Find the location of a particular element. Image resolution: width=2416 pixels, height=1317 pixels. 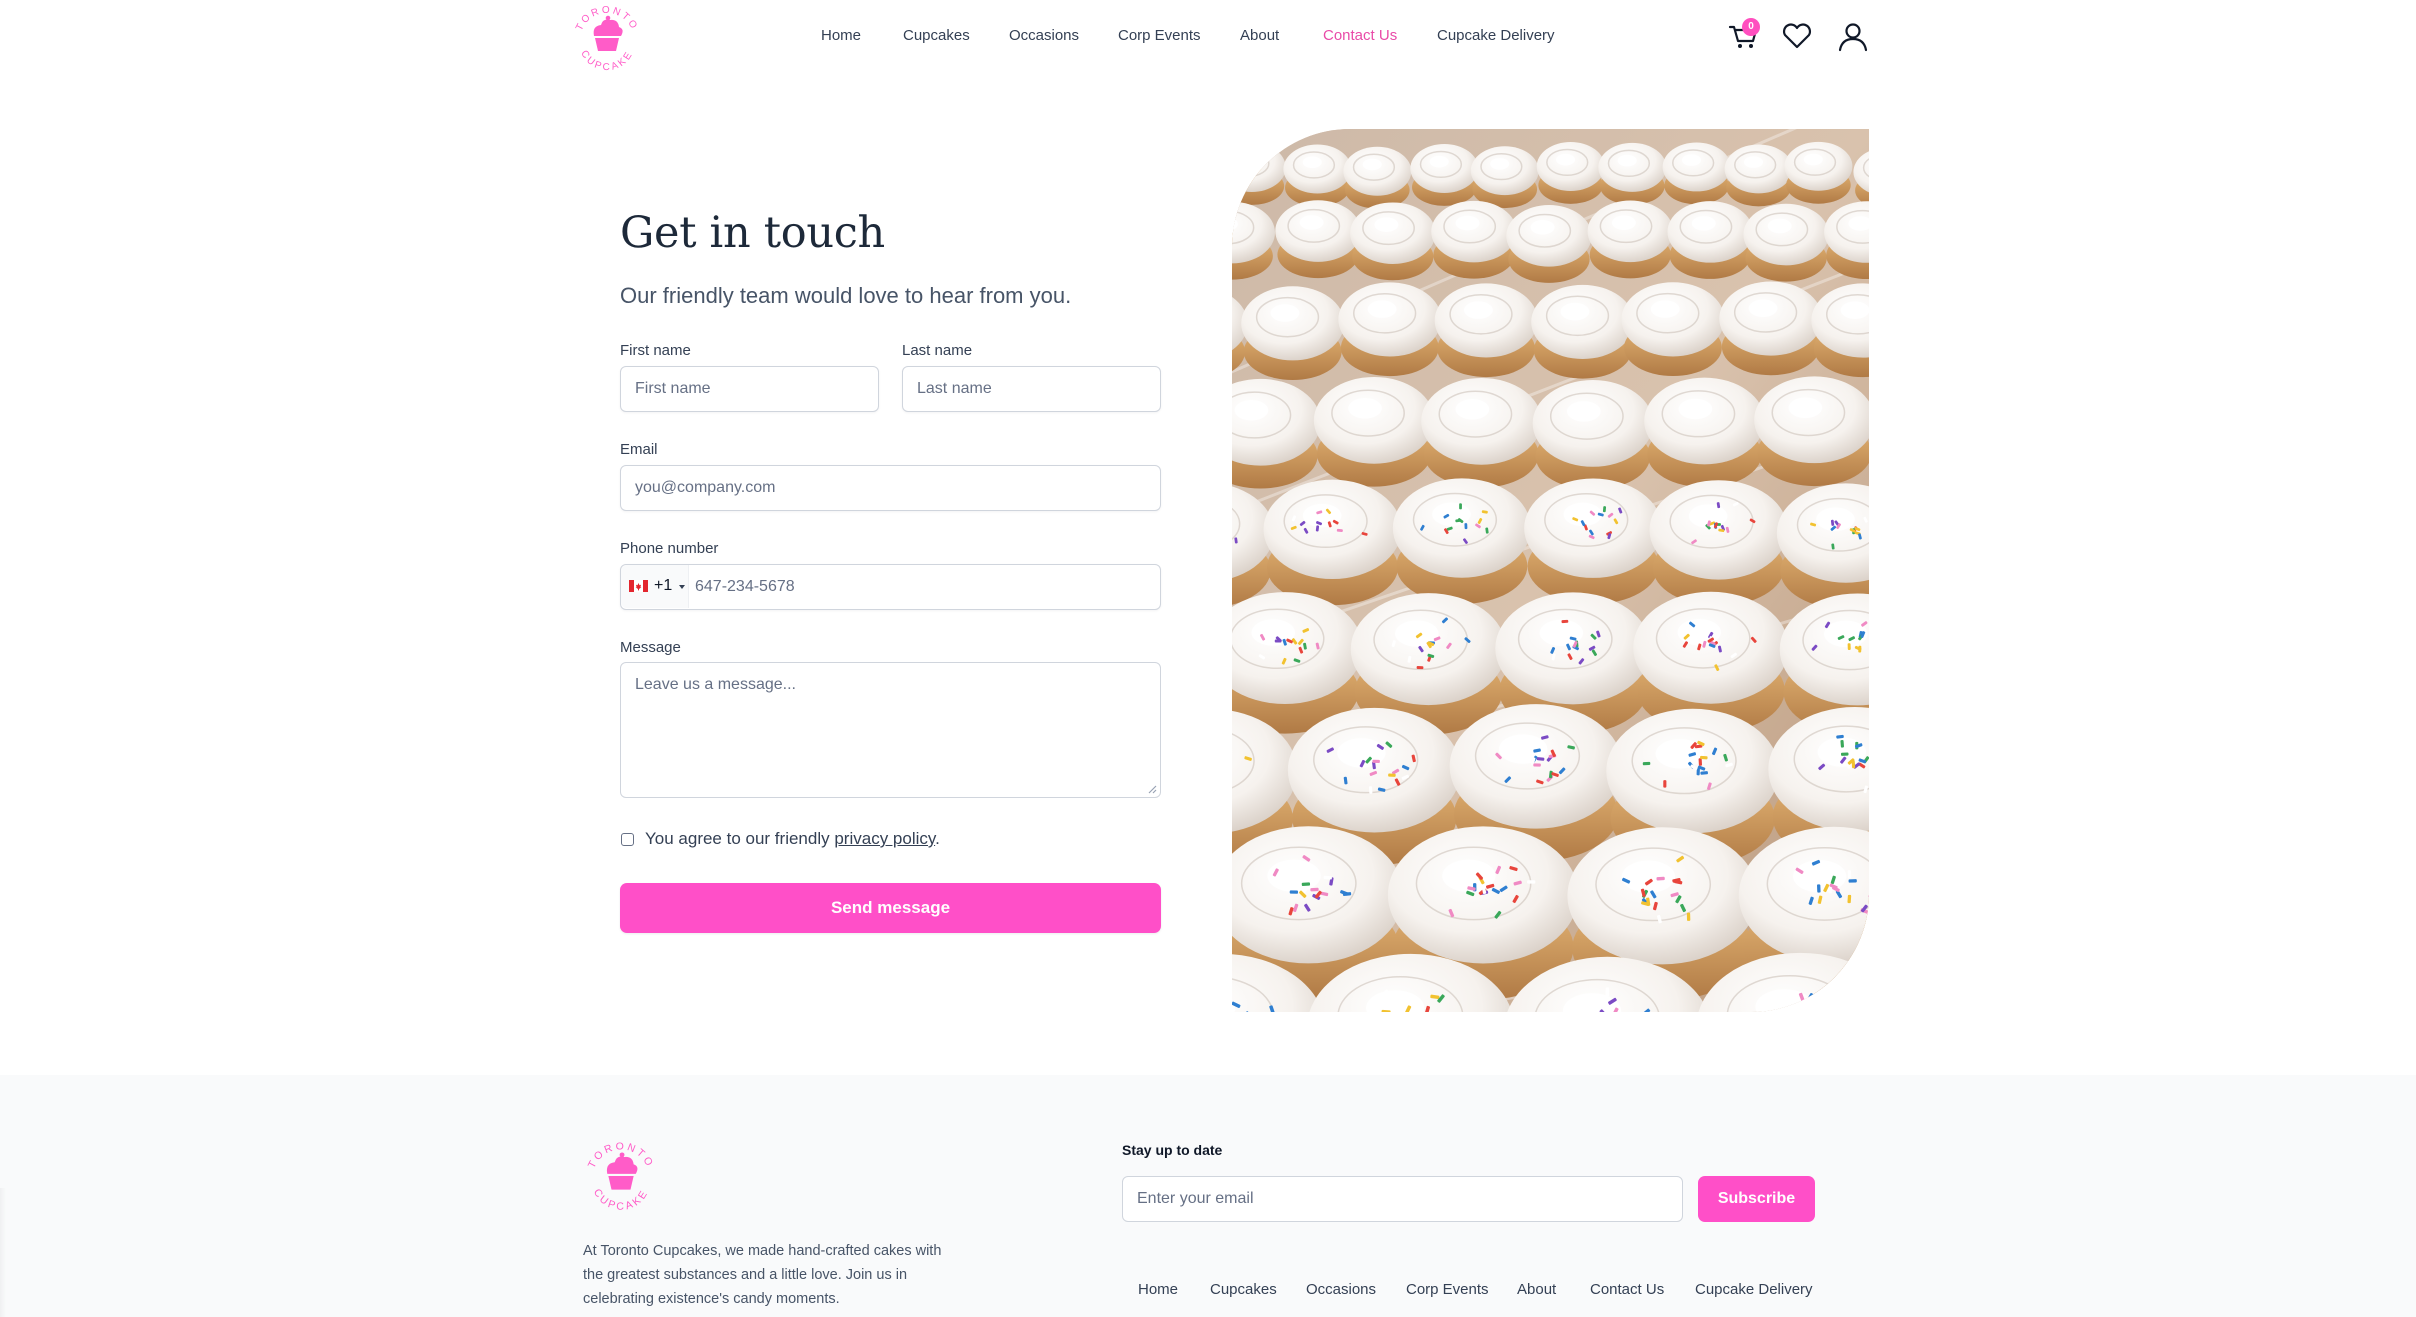

send-message-button: Send message is located at coordinates (890, 908).